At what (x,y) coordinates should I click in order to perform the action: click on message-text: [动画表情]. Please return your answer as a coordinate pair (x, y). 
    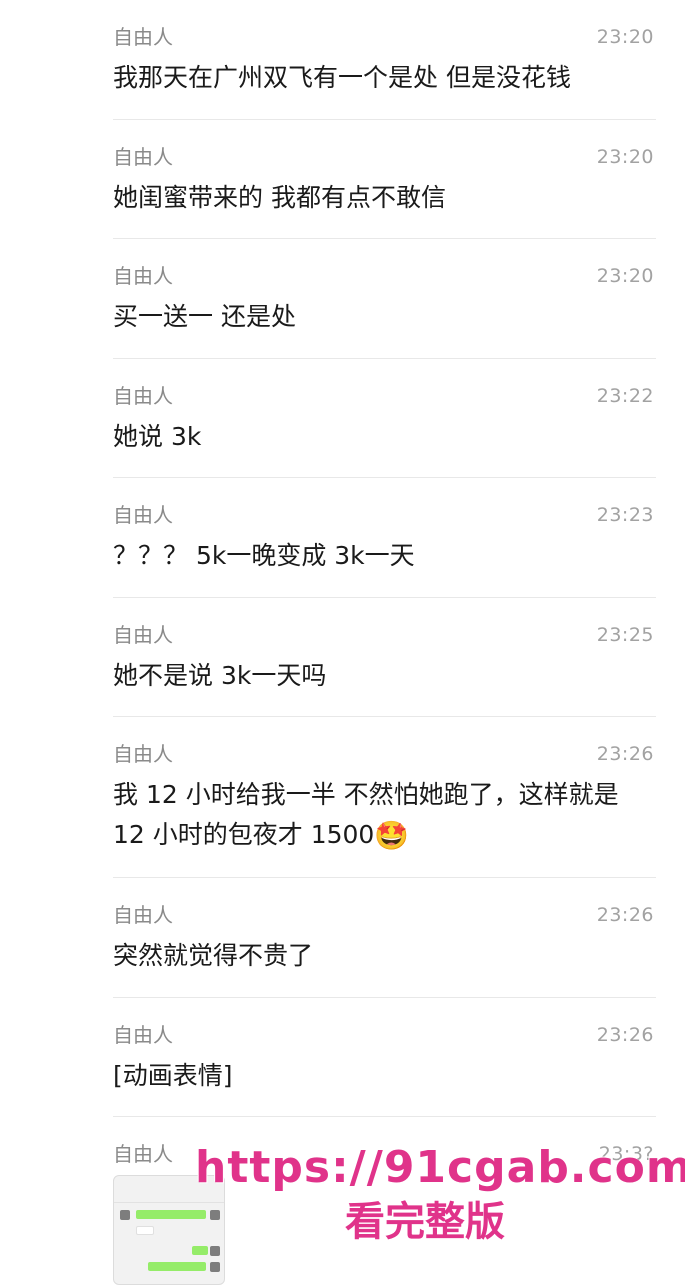
    Looking at the image, I should click on (173, 1075).